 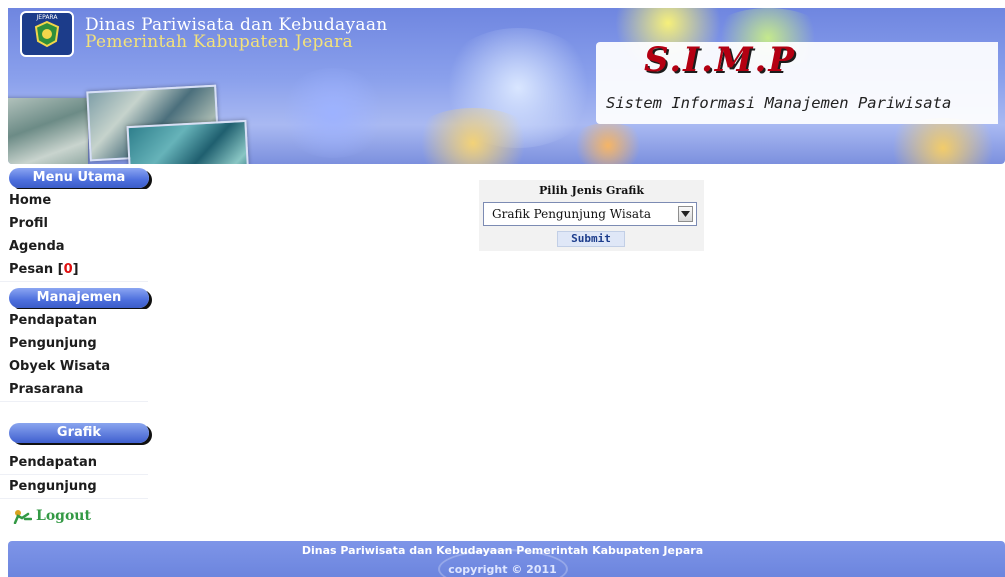 I want to click on sidebar-item-grafik-pengunjung: Pengunjung, so click(x=74, y=487).